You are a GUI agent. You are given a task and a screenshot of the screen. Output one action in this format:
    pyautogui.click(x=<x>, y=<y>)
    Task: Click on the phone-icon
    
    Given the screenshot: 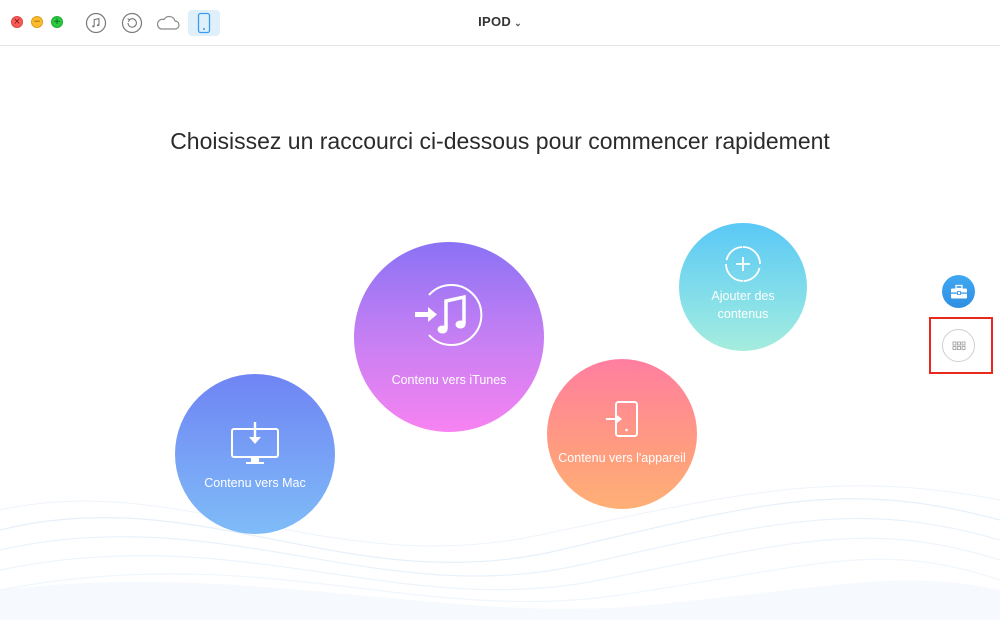 What is the action you would take?
    pyautogui.click(x=204, y=23)
    